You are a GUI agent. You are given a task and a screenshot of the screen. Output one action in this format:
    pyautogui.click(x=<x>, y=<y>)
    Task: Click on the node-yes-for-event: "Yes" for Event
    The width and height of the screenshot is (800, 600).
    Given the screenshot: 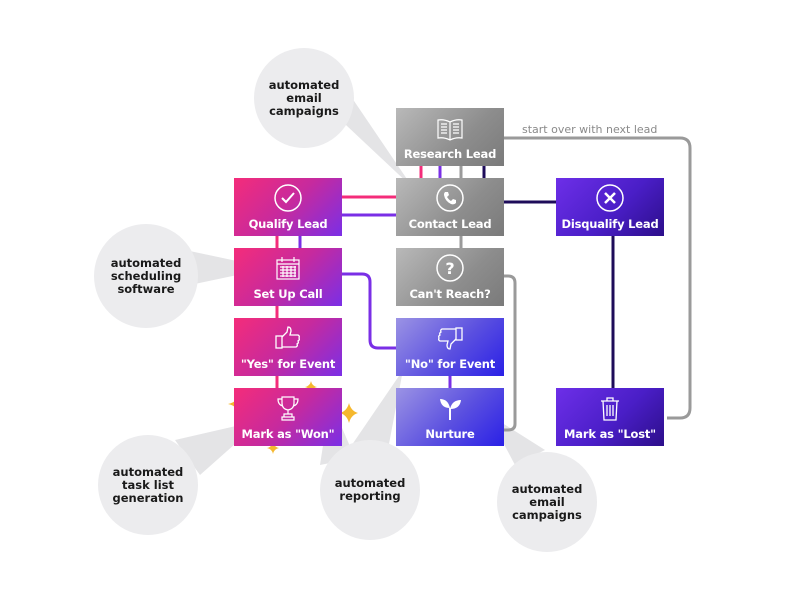 What is the action you would take?
    pyautogui.click(x=288, y=347)
    